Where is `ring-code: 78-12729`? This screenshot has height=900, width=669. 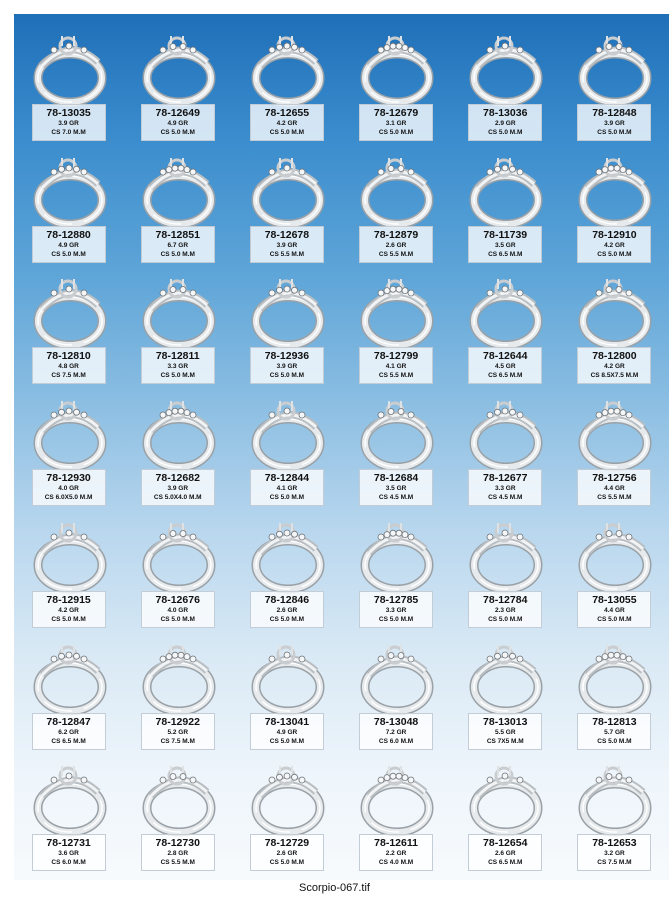 ring-code: 78-12729 is located at coordinates (287, 843).